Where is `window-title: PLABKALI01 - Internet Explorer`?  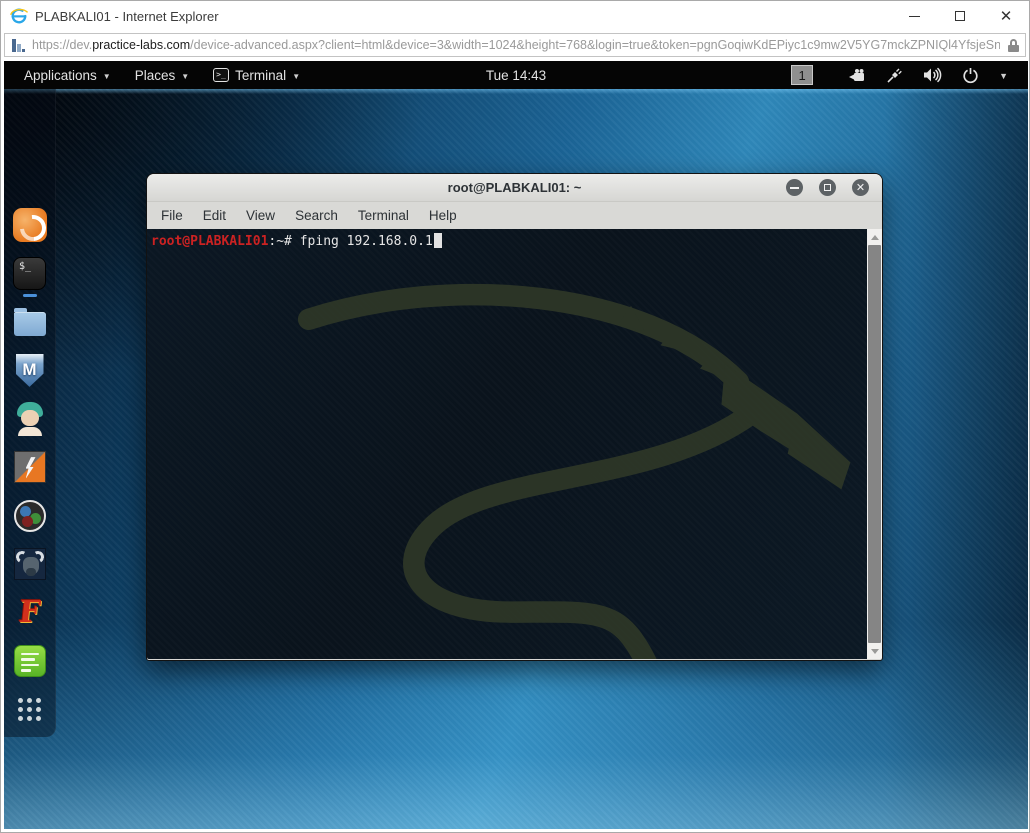 window-title: PLABKALI01 - Internet Explorer is located at coordinates (127, 16).